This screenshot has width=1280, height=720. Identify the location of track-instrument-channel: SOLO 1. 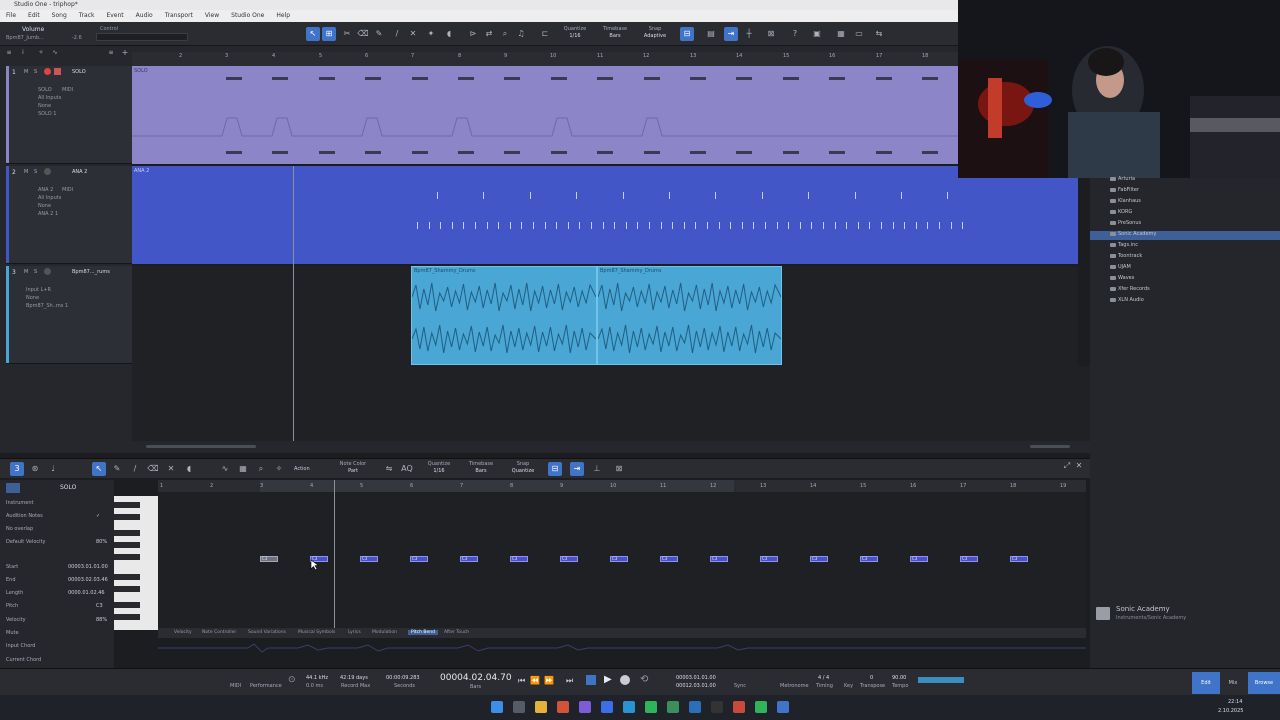
(47, 114).